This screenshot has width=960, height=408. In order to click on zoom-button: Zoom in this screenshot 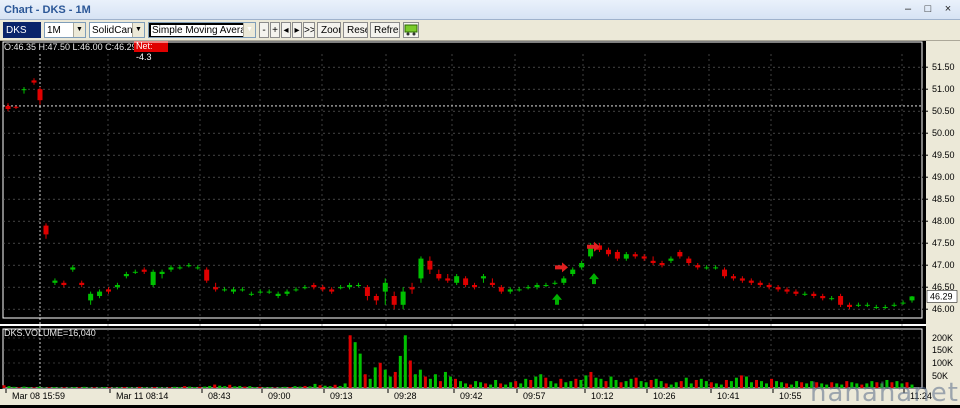, I will do `click(329, 30)`.